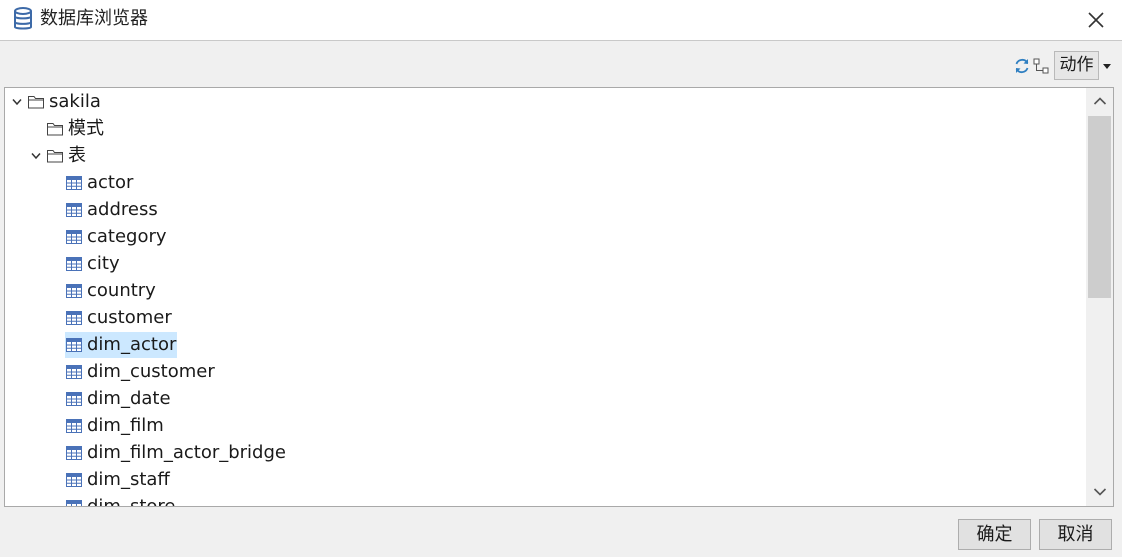 This screenshot has height=557, width=1122. I want to click on table-node-dim-actor: dim_actor, so click(205, 345).